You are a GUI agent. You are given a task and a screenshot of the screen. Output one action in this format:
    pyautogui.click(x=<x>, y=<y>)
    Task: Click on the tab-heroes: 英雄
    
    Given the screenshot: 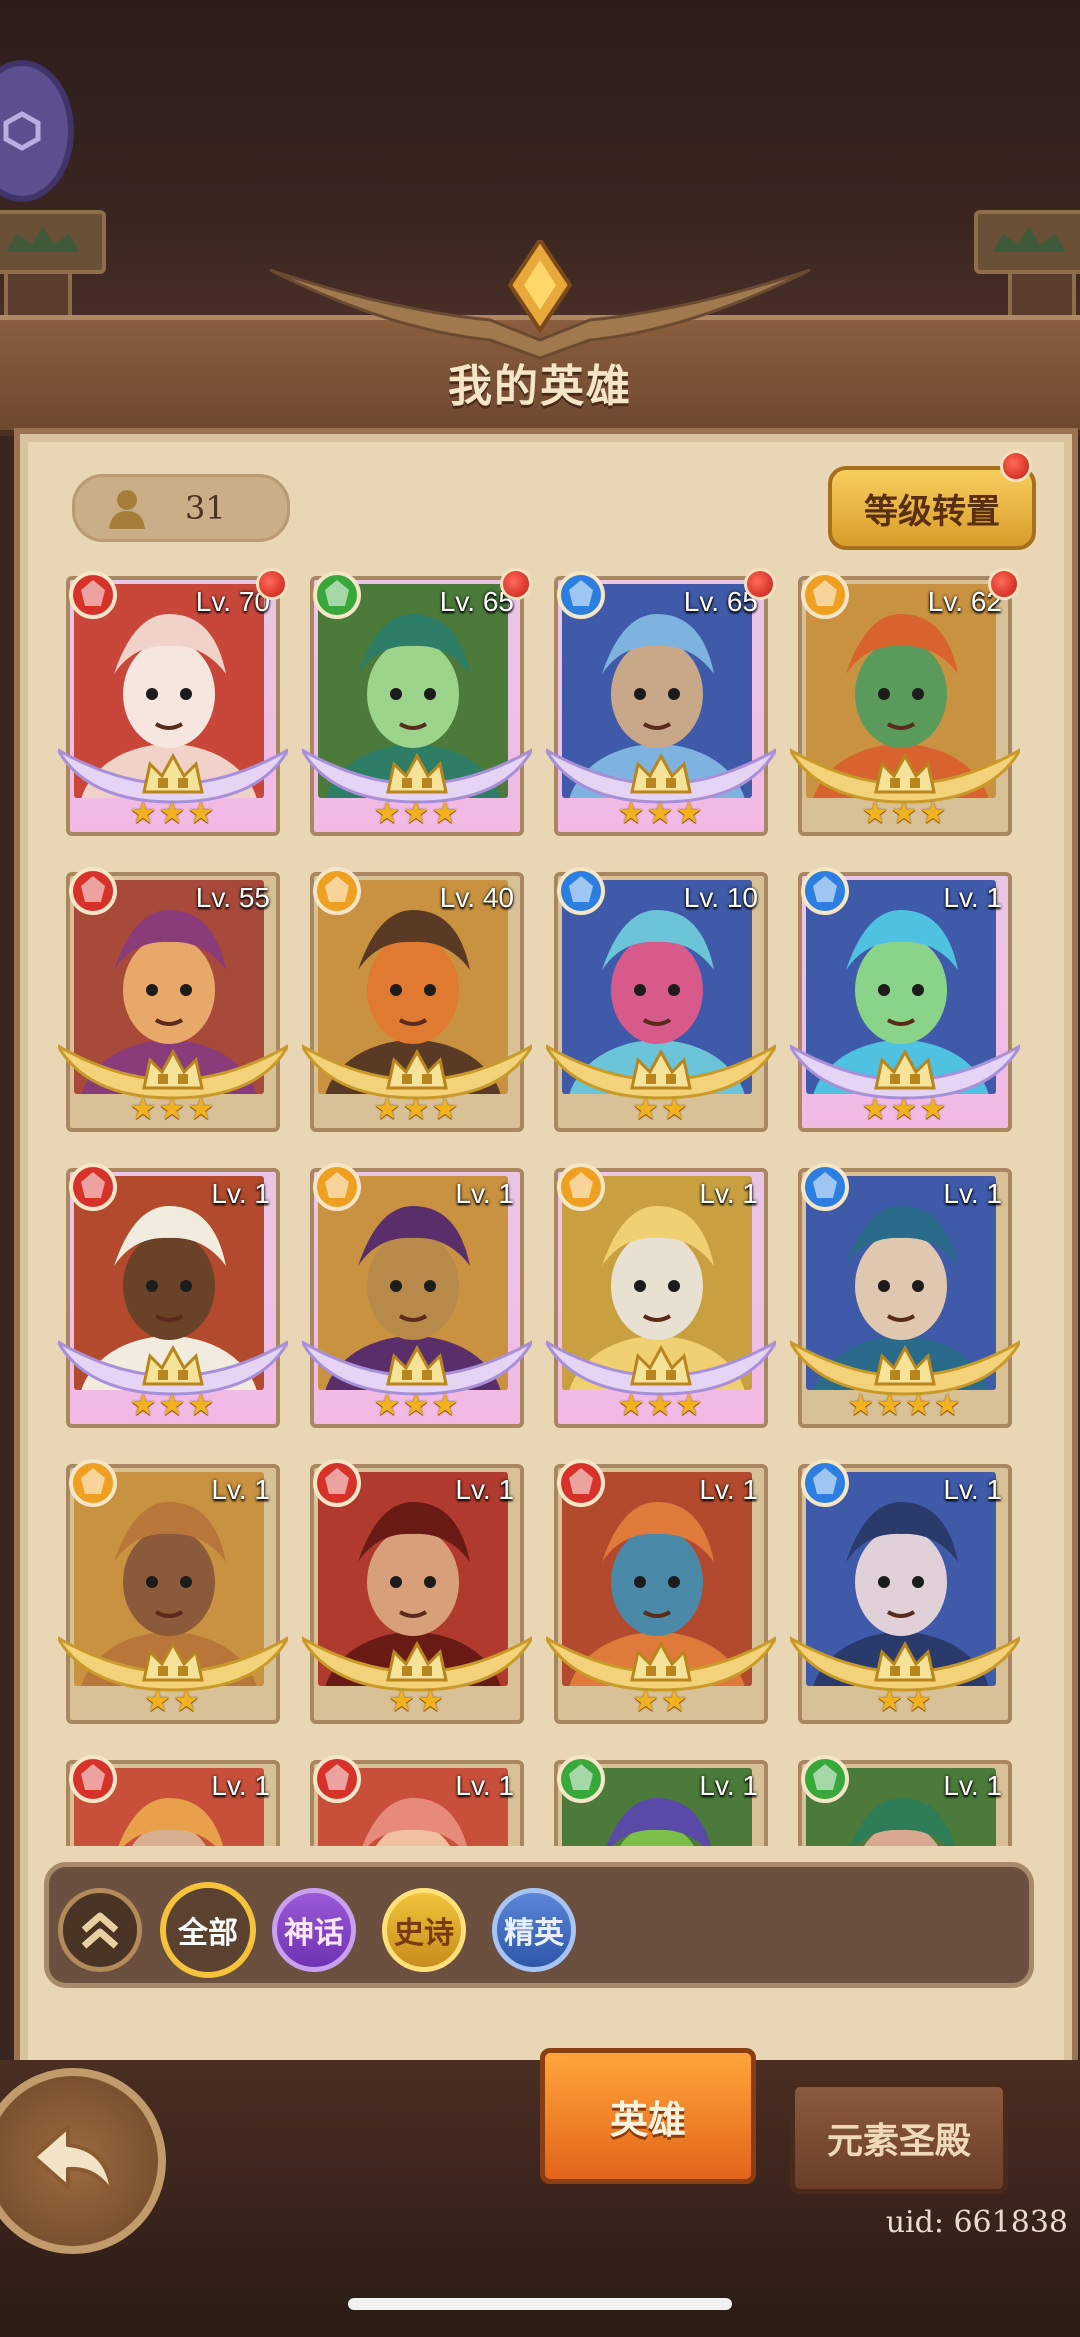 What is the action you would take?
    pyautogui.click(x=648, y=2116)
    